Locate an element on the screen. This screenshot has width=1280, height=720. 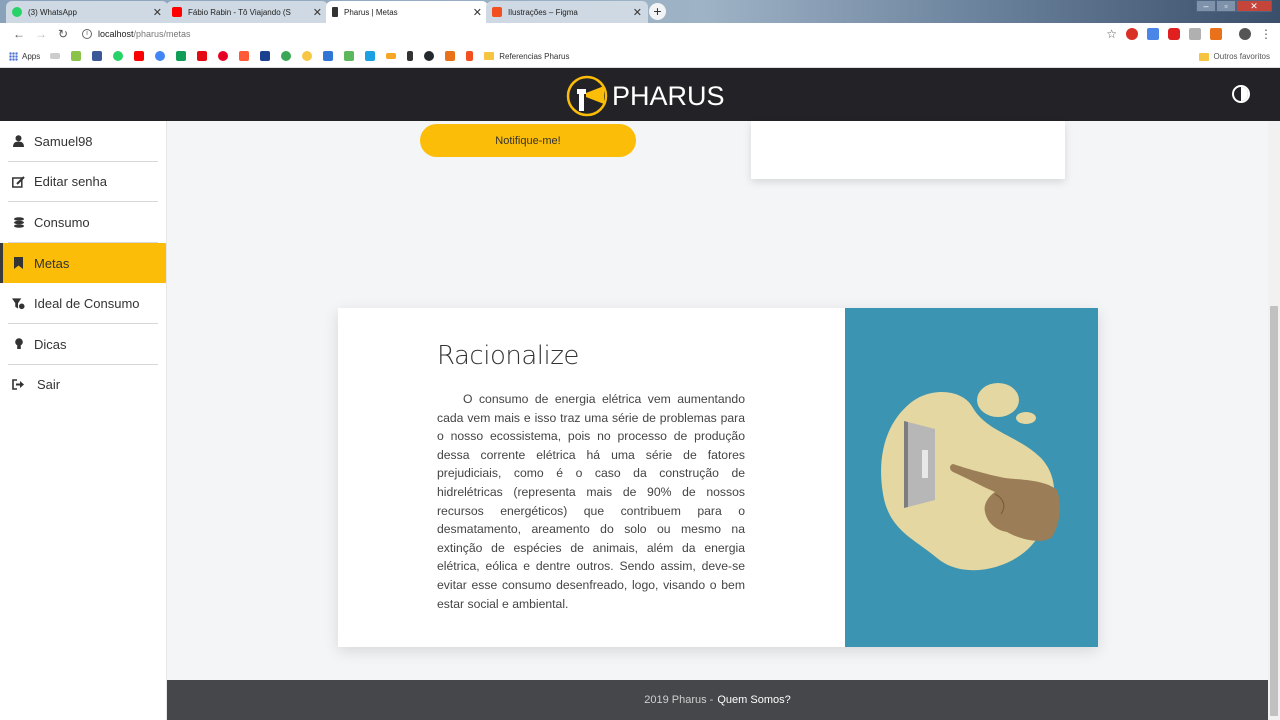
sidebar-item-logout: Sair is located at coordinates (83, 385).